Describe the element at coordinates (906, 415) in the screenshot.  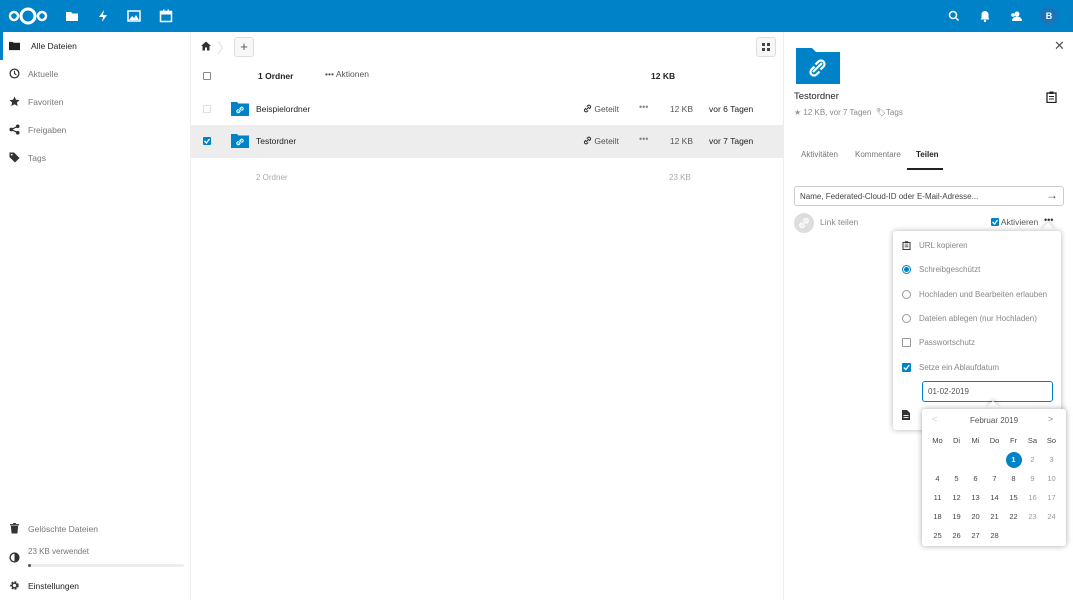
I see `note-icon` at that location.